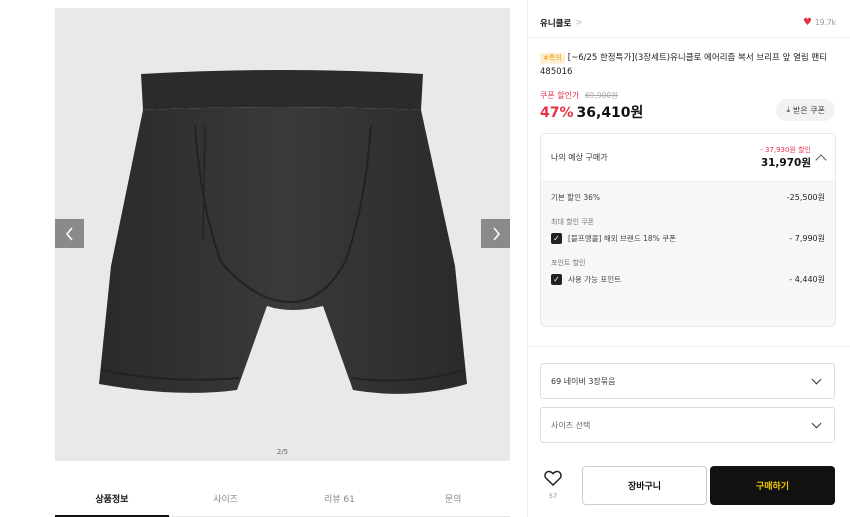 Image resolution: width=850 pixels, height=517 pixels. I want to click on like-count-value: 19.7k, so click(825, 22).